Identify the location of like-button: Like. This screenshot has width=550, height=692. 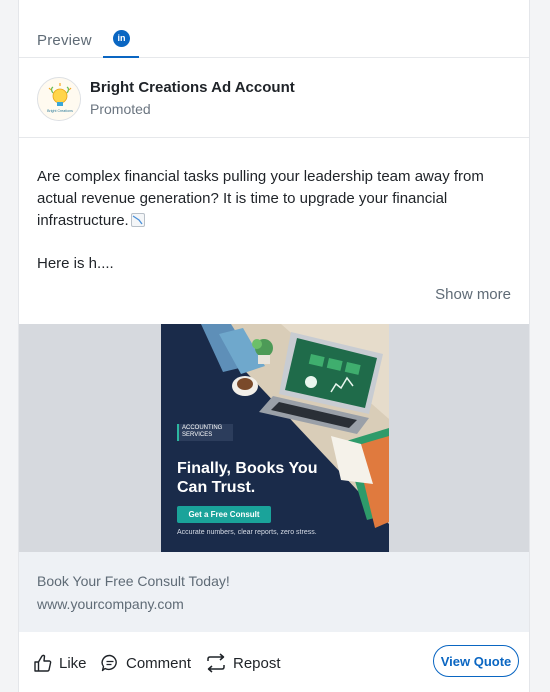
(60, 663).